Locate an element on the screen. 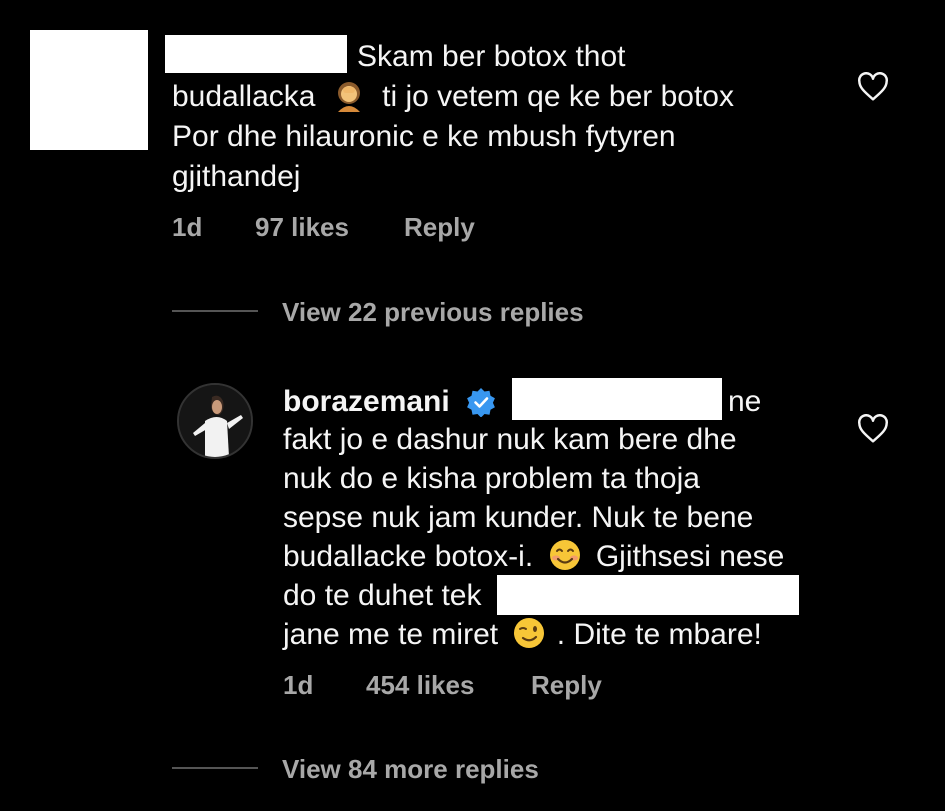 This screenshot has width=945, height=811. comment-1-line-4: gjithandej is located at coordinates (236, 176).